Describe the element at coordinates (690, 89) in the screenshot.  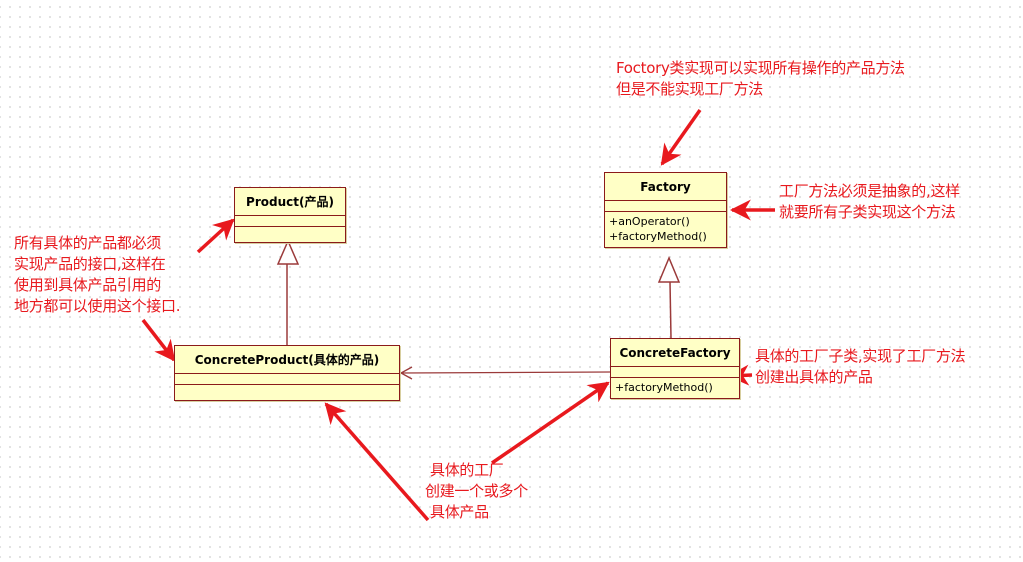
I see `annotation-line: 但是不能实现工厂方法` at that location.